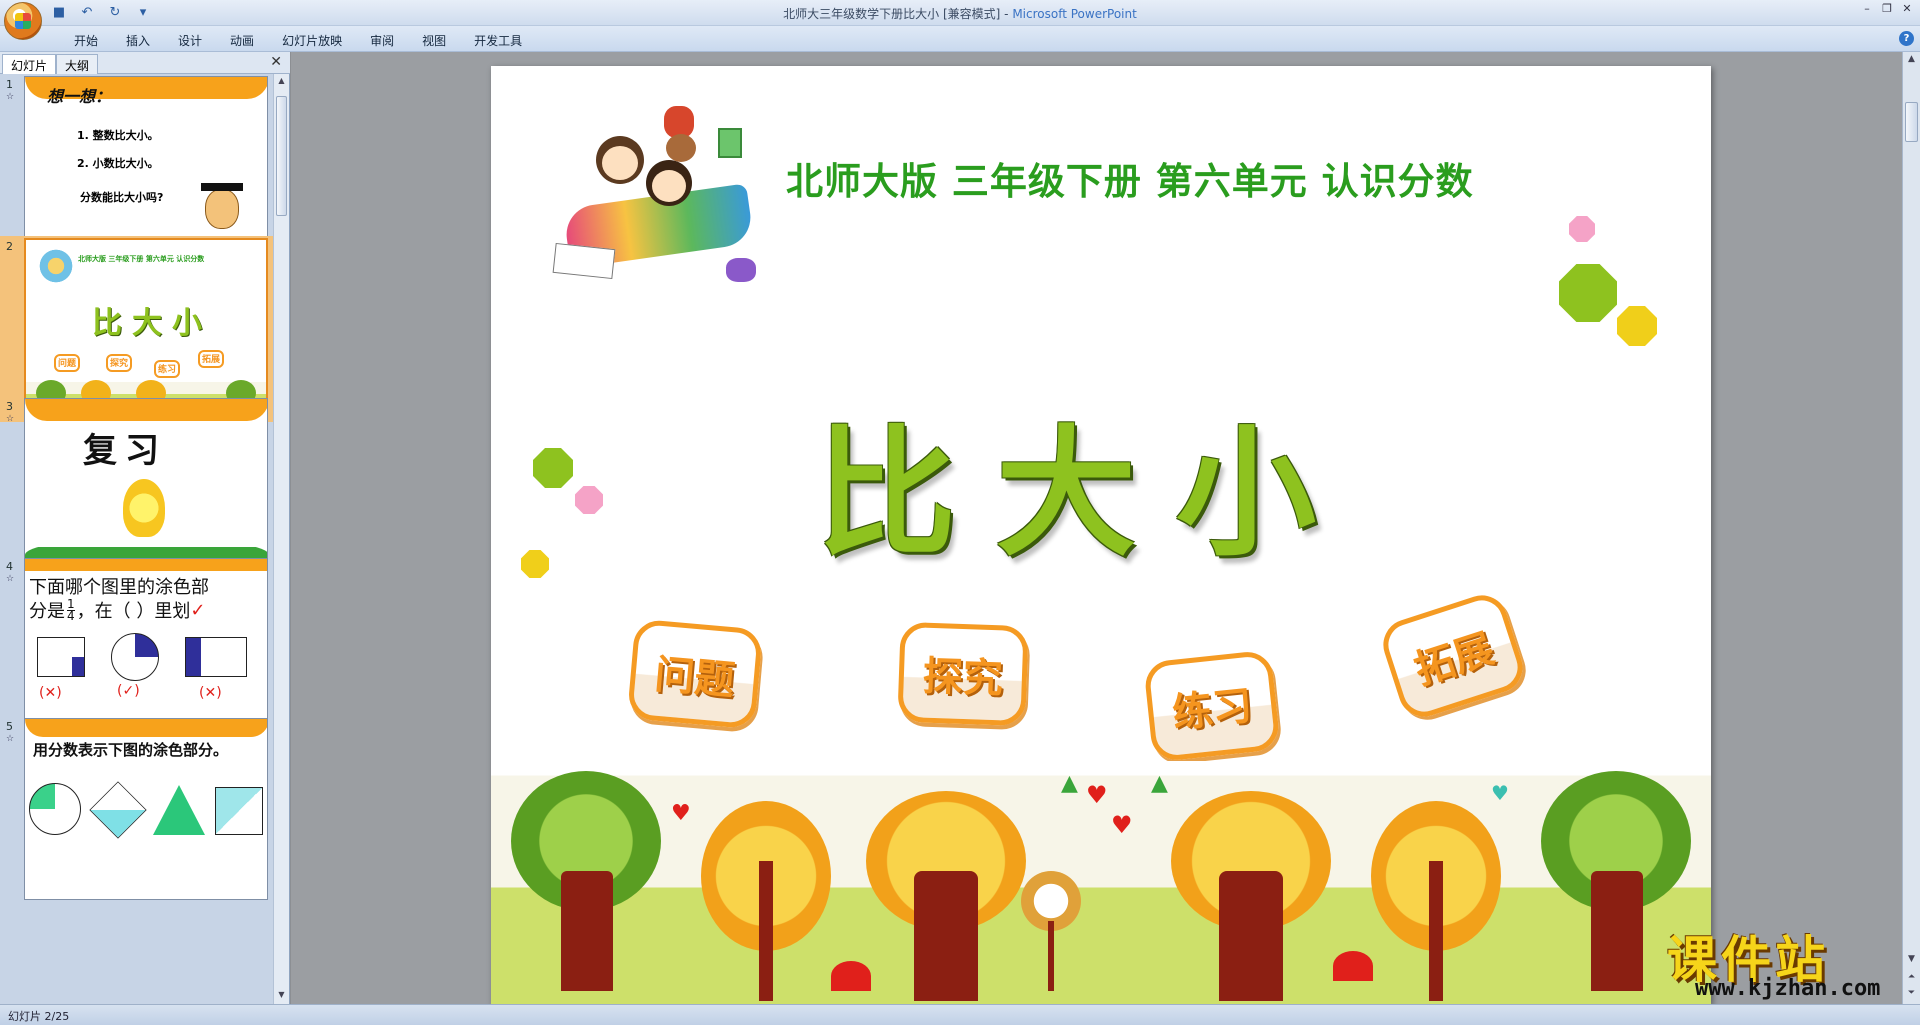  Describe the element at coordinates (1212, 706) in the screenshot. I see `practice-button: 练习` at that location.